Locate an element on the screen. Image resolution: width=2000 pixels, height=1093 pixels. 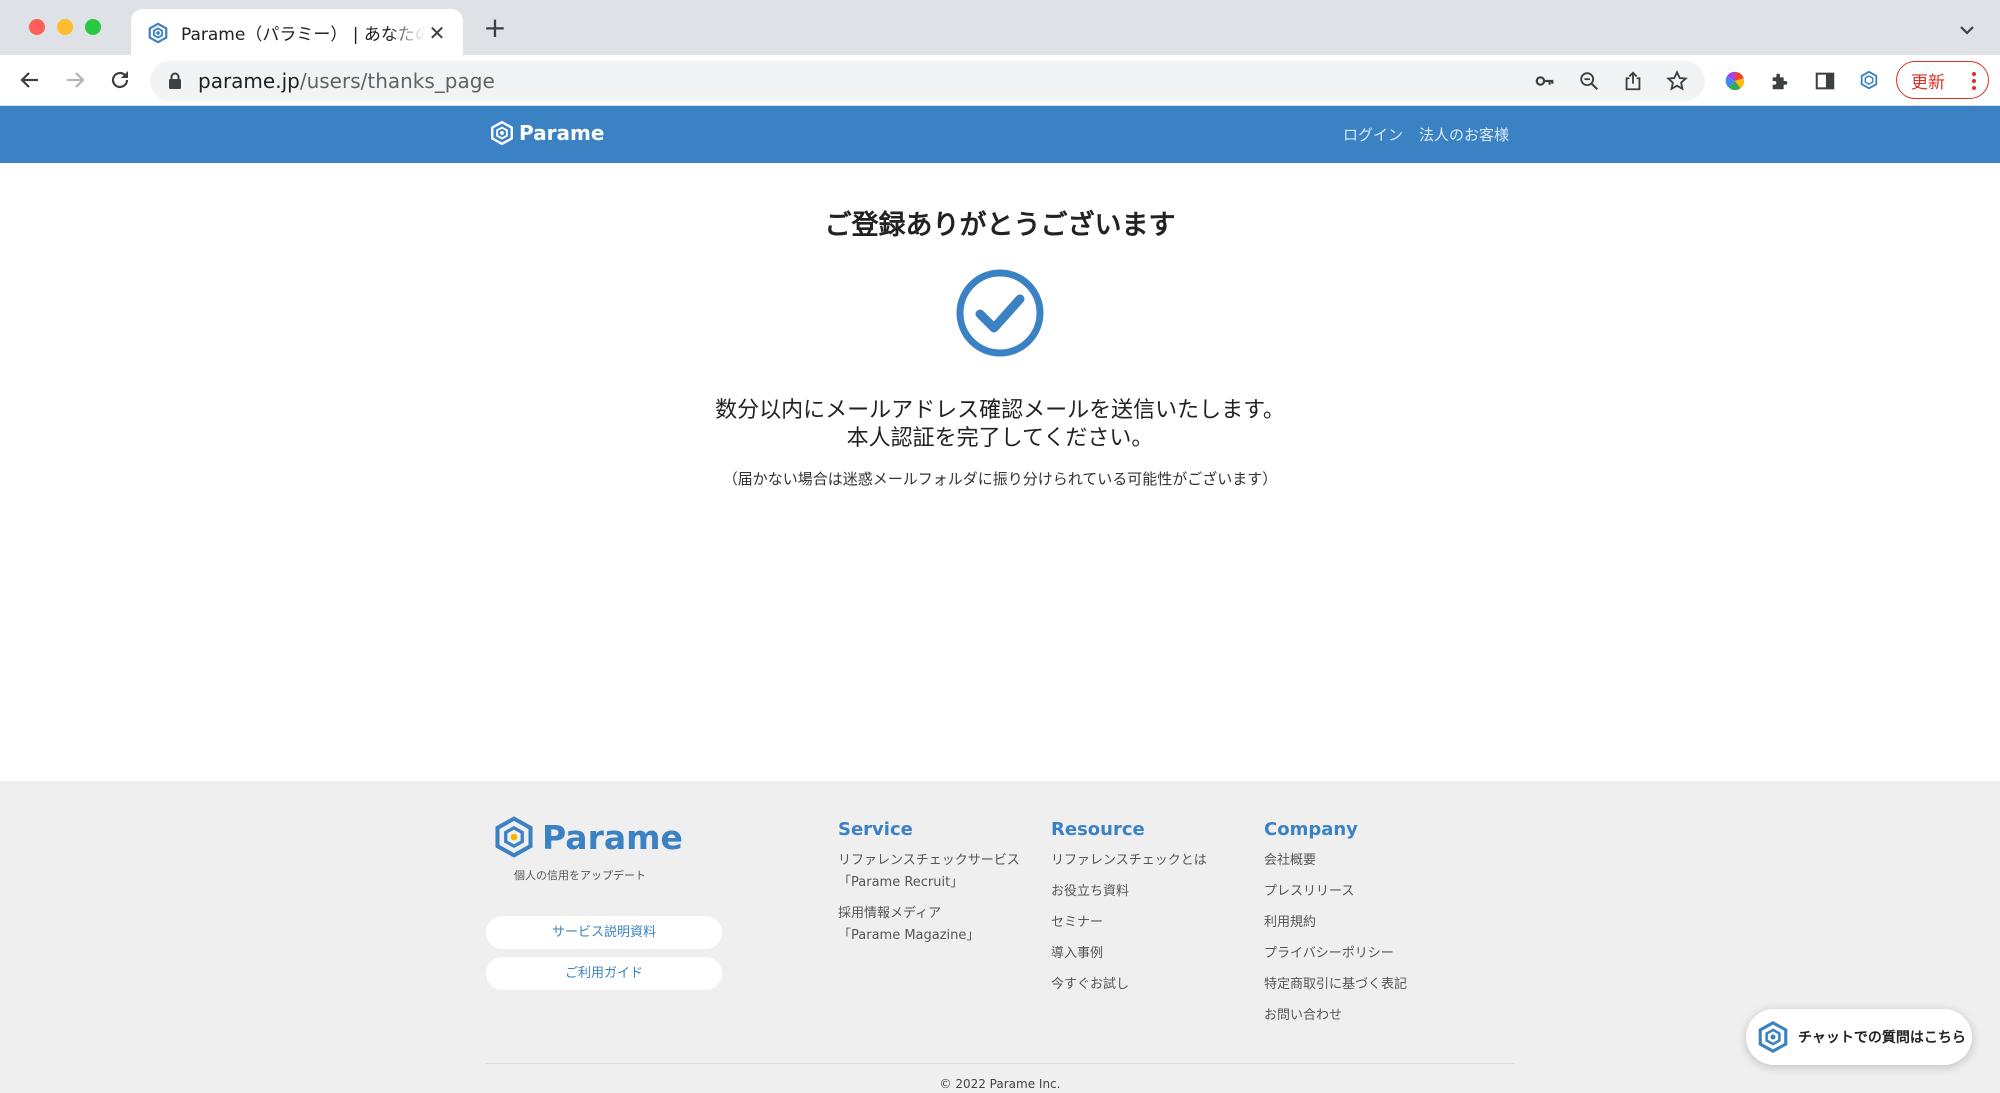
share-icon is located at coordinates (1633, 81).